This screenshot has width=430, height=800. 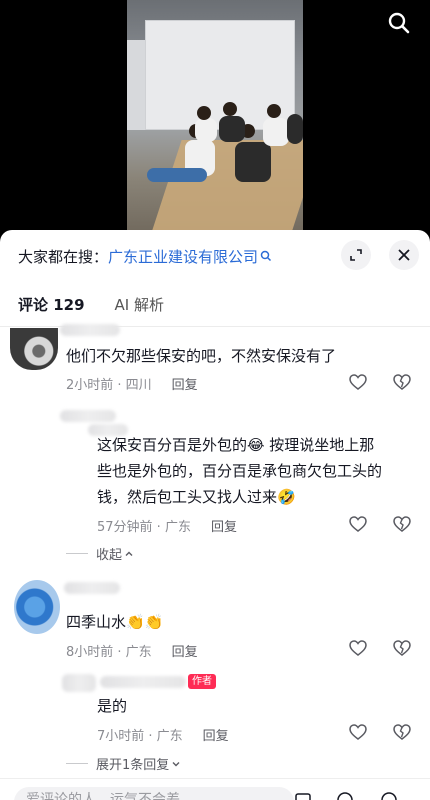 I want to click on expand-replies-button: 展开1条回复, so click(x=123, y=763).